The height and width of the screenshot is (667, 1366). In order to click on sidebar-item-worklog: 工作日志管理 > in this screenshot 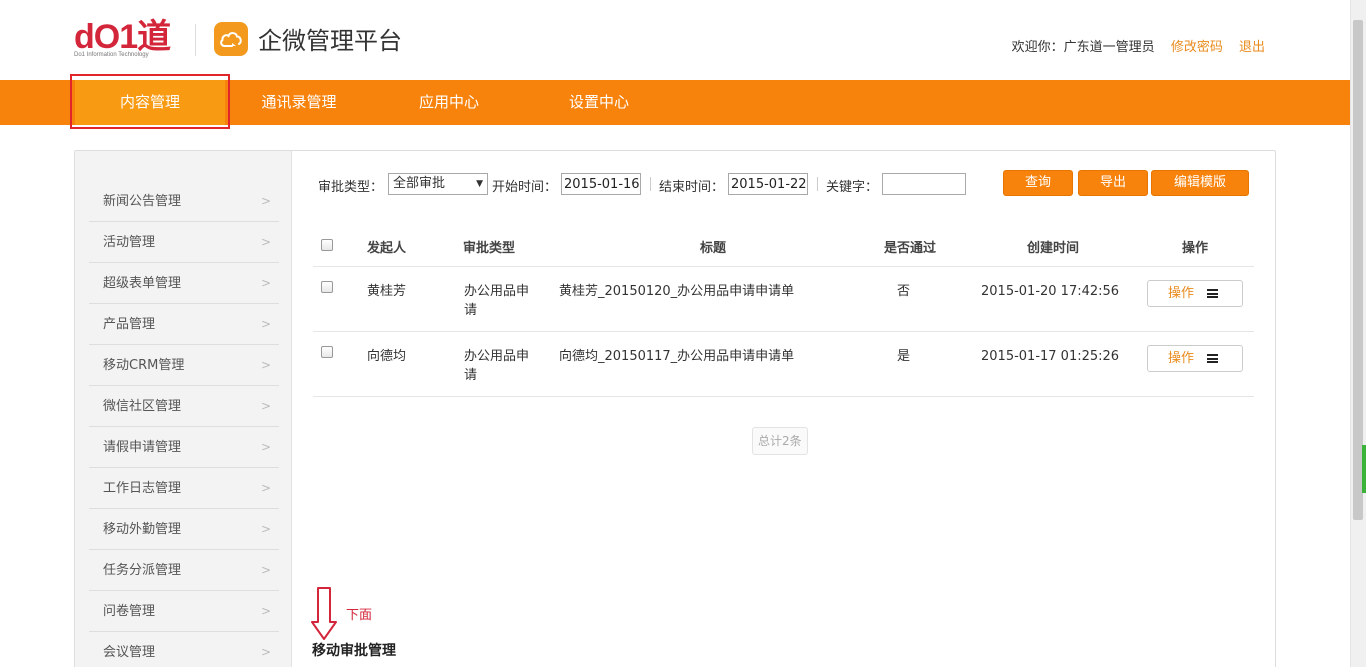, I will do `click(184, 488)`.